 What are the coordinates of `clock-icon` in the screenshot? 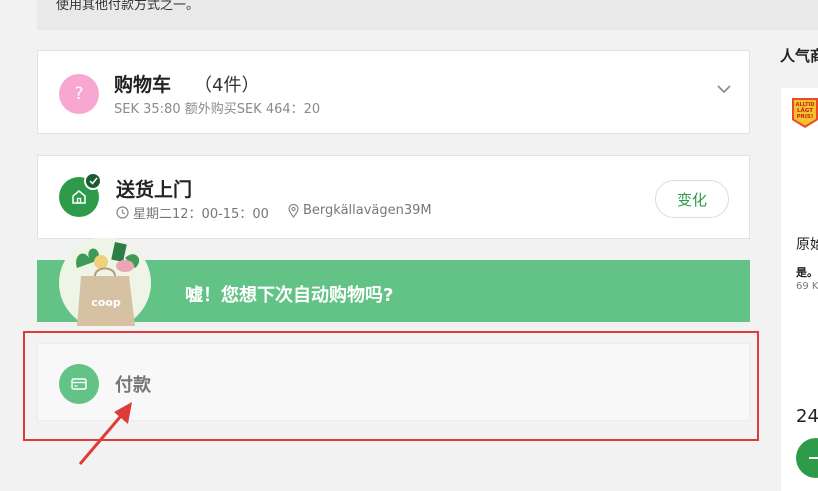 It's located at (122, 212).